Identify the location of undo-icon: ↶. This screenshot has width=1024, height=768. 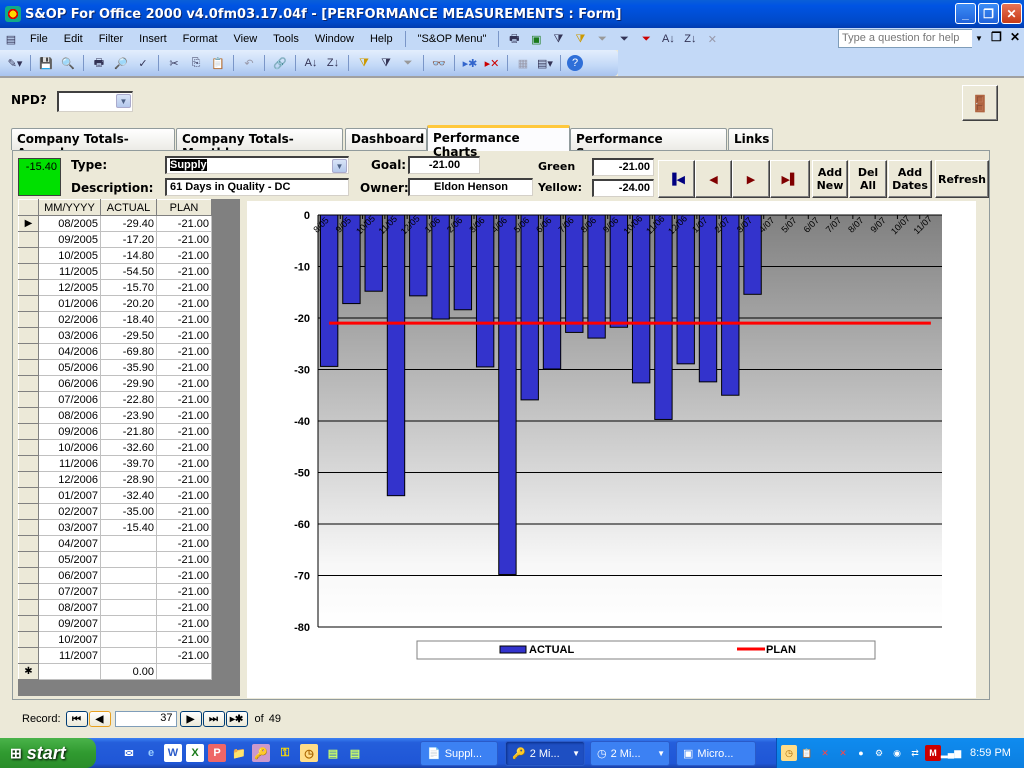
(249, 63).